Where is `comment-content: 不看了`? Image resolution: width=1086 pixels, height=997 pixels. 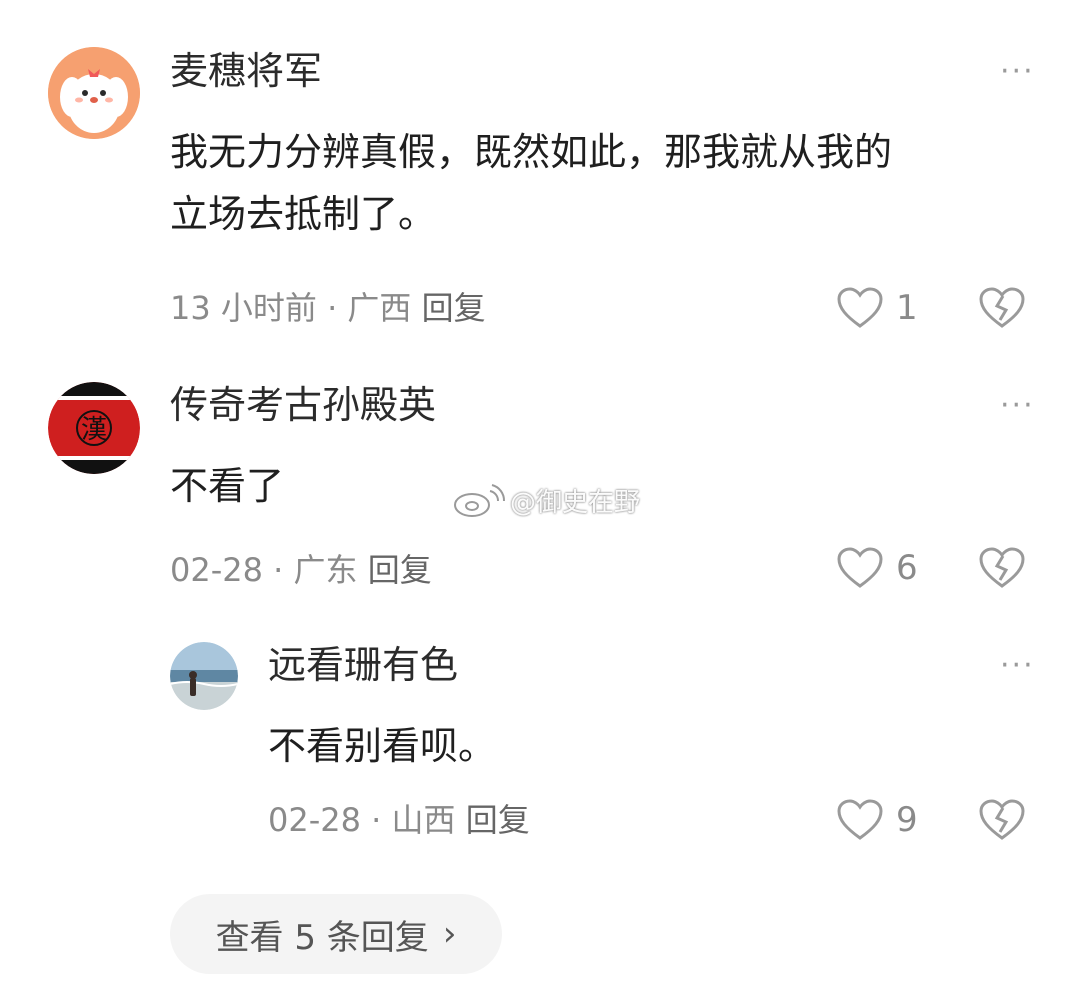 comment-content: 不看了 is located at coordinates (227, 486).